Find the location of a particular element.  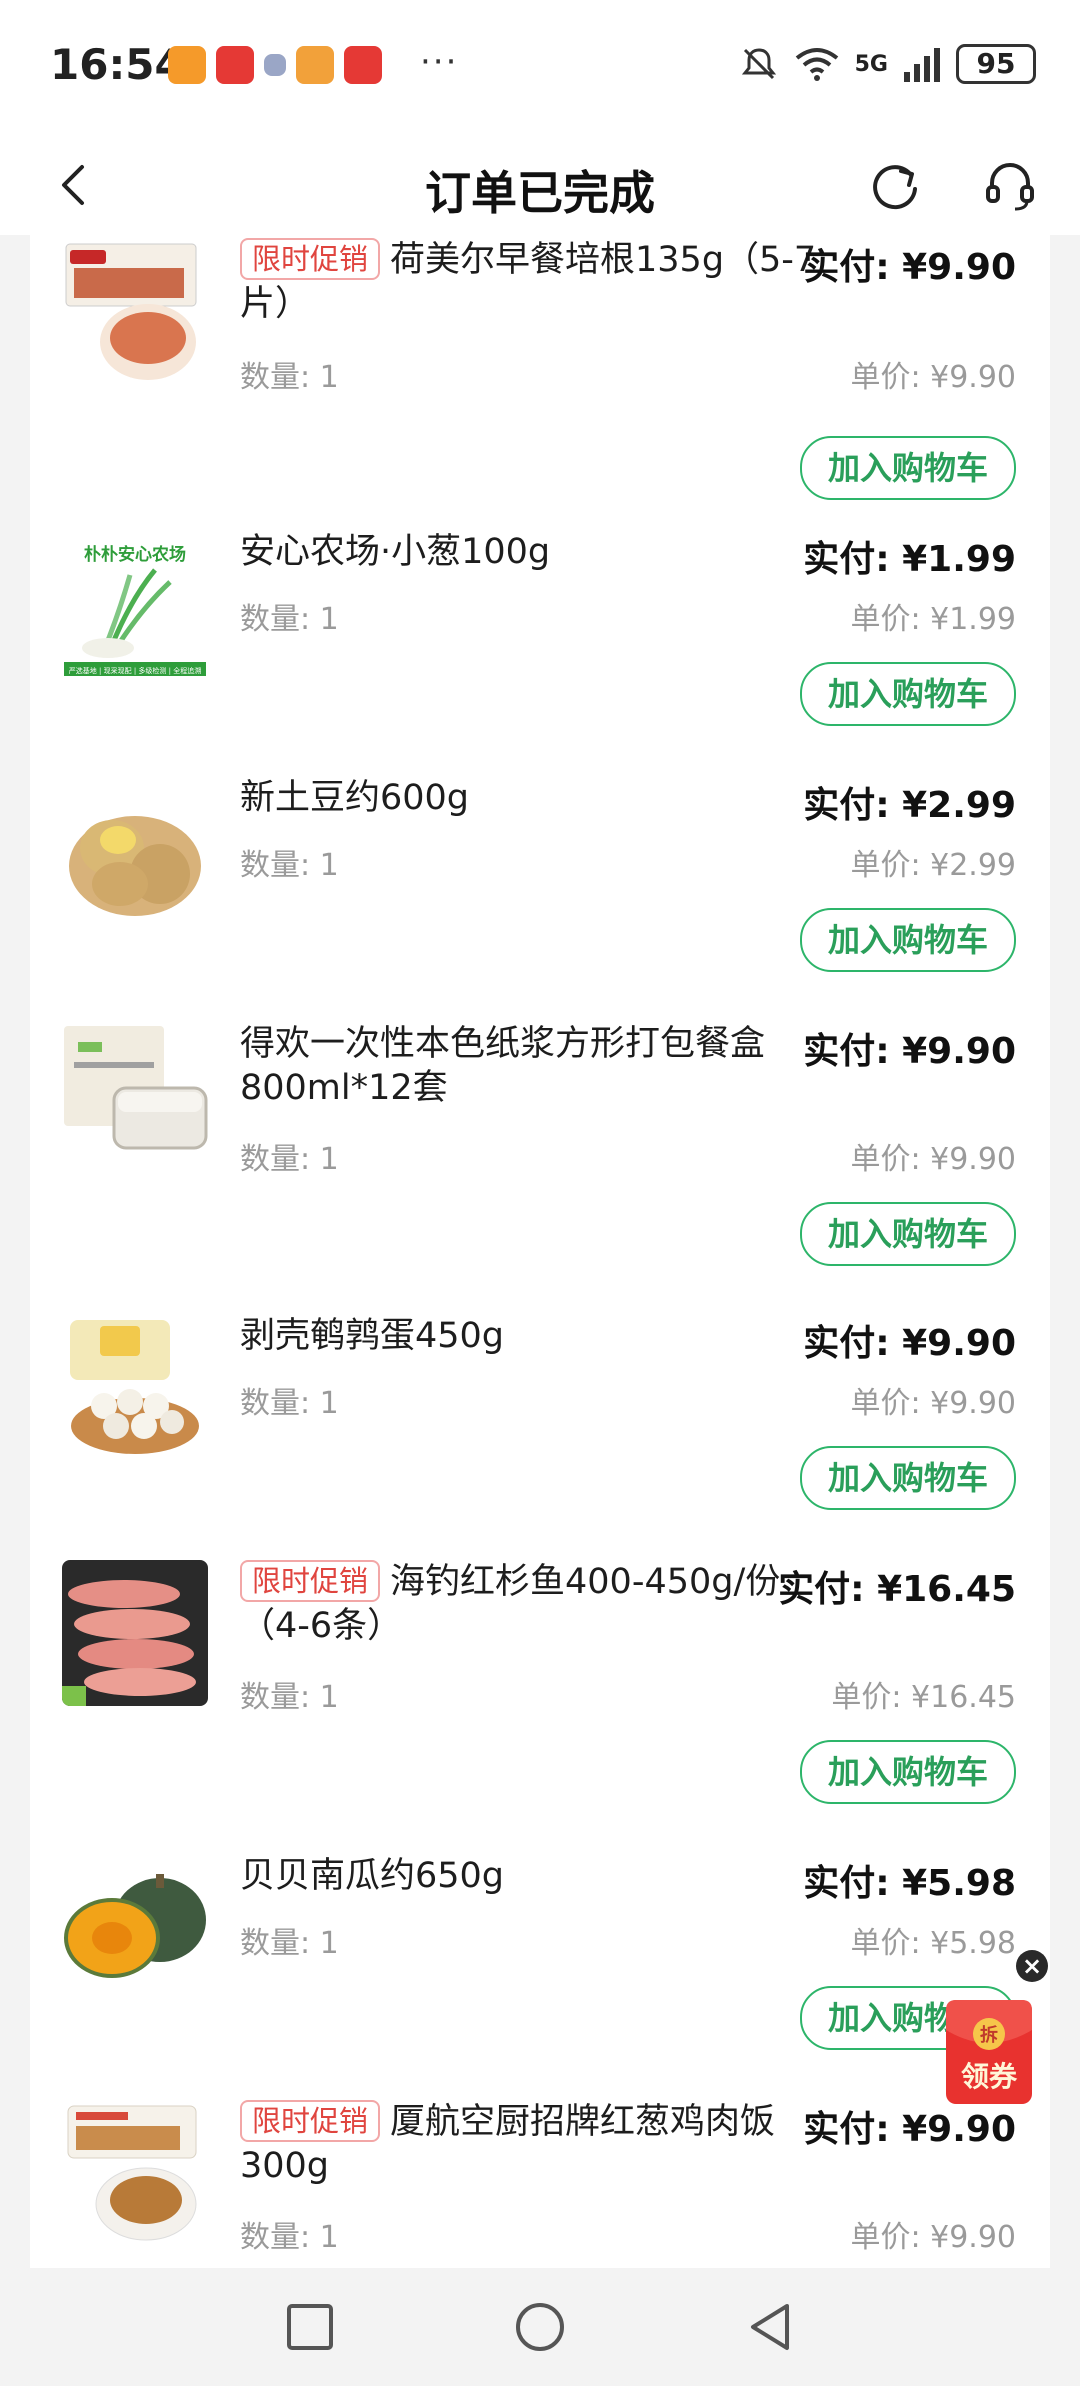

small-app-icon is located at coordinates (275, 65).